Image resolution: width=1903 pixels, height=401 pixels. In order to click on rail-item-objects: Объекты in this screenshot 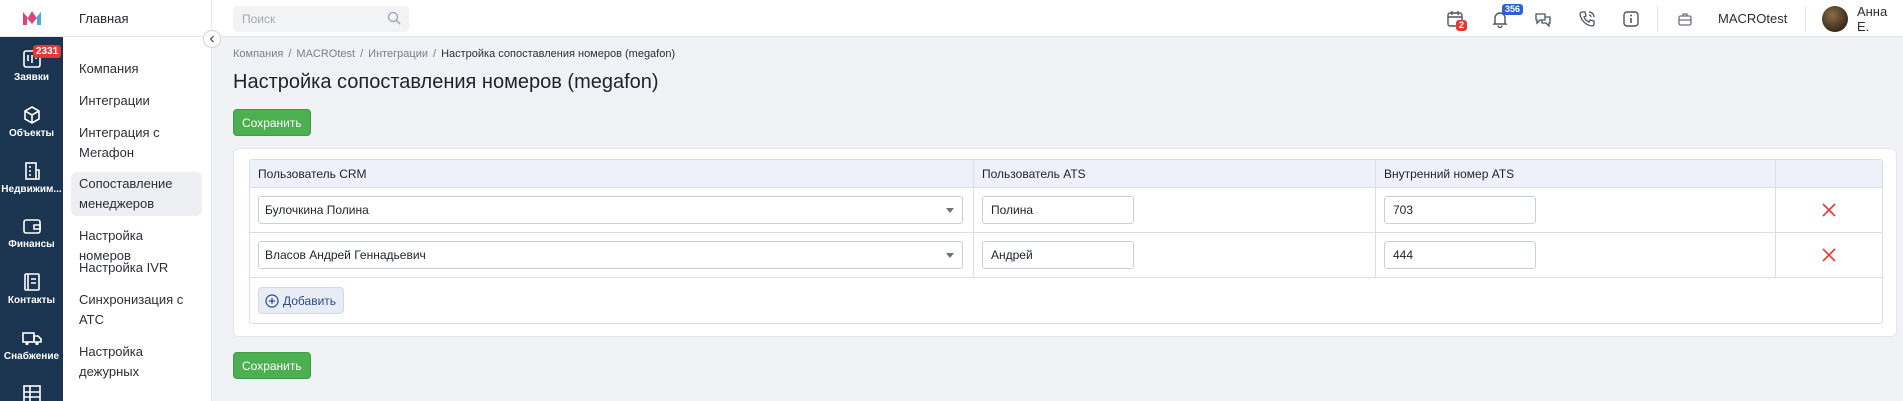, I will do `click(31, 122)`.